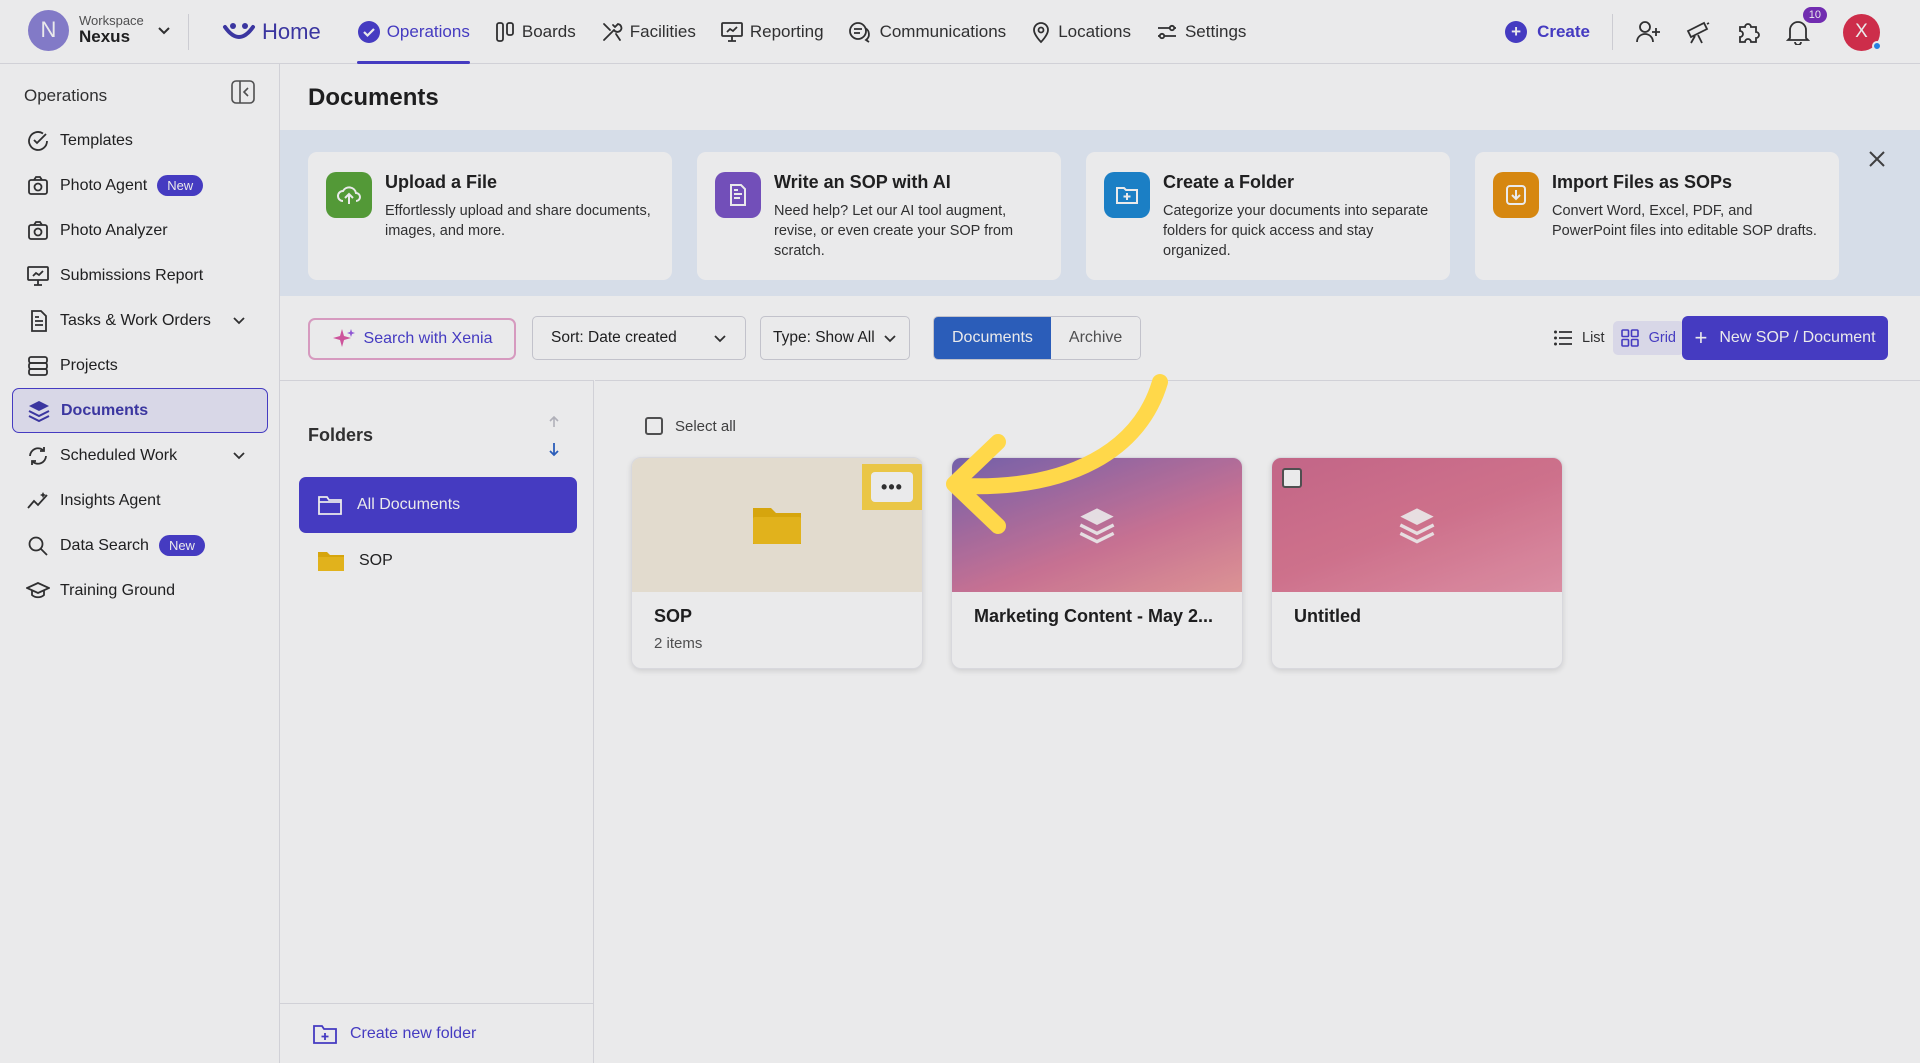  What do you see at coordinates (140, 500) in the screenshot?
I see `sidebar-item-insights-agent: Insights Agent` at bounding box center [140, 500].